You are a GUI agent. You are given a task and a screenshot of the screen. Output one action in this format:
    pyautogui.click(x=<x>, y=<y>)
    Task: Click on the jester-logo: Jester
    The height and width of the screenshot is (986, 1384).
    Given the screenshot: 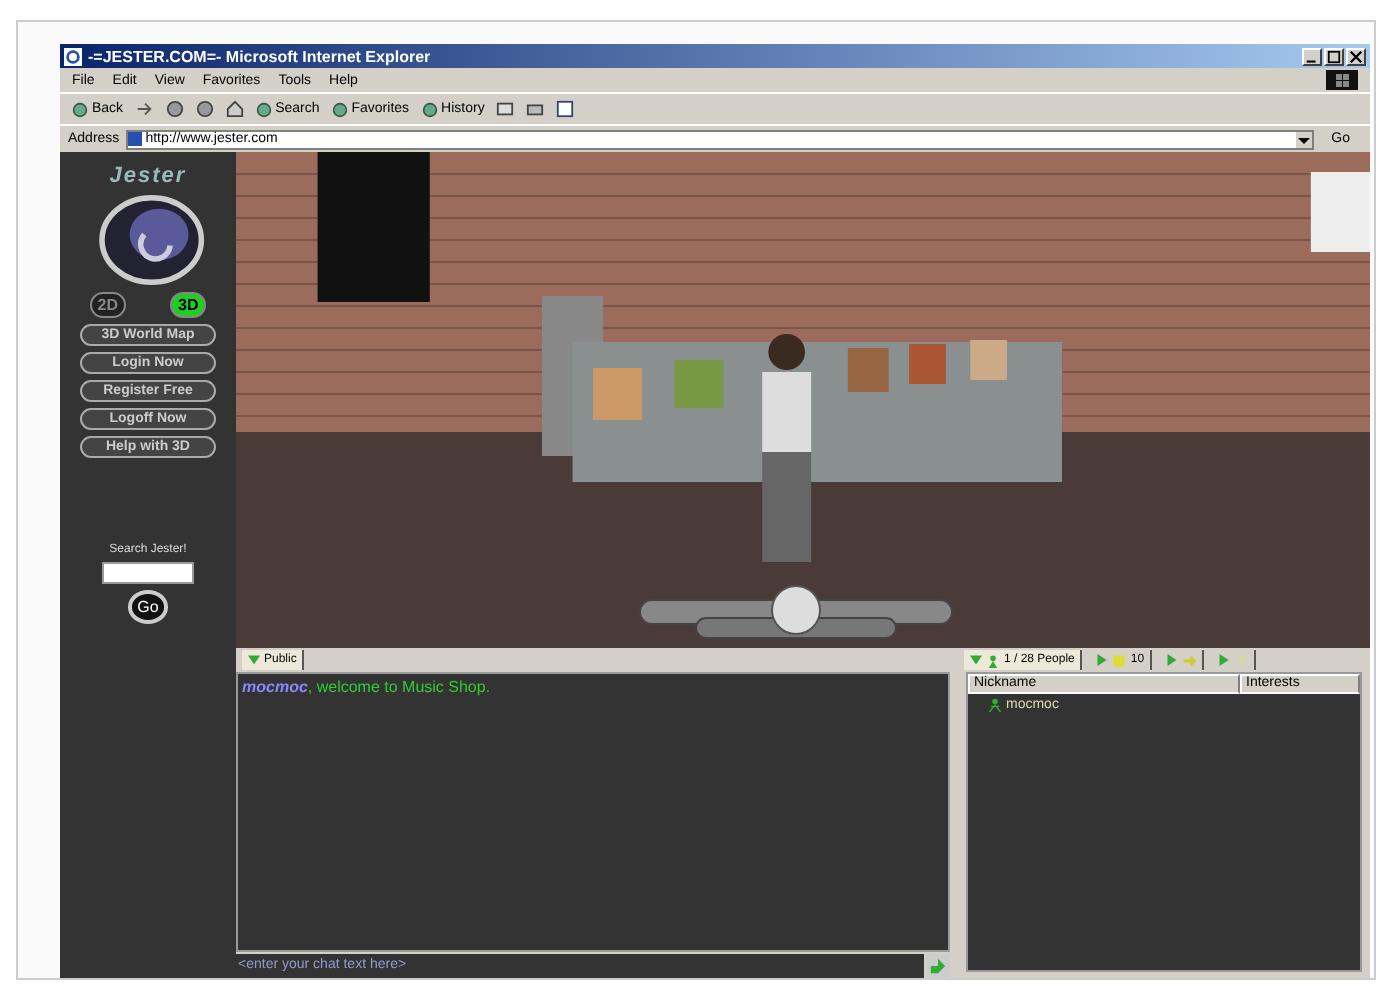 What is the action you would take?
    pyautogui.click(x=148, y=176)
    